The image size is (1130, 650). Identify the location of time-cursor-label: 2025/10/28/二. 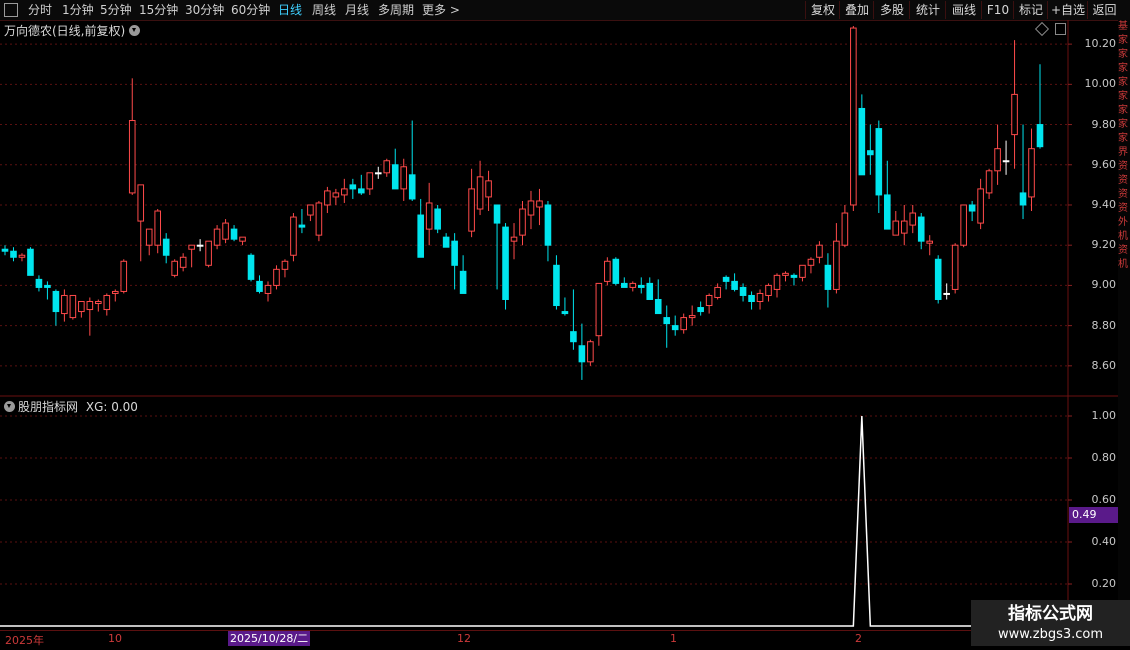
(269, 638).